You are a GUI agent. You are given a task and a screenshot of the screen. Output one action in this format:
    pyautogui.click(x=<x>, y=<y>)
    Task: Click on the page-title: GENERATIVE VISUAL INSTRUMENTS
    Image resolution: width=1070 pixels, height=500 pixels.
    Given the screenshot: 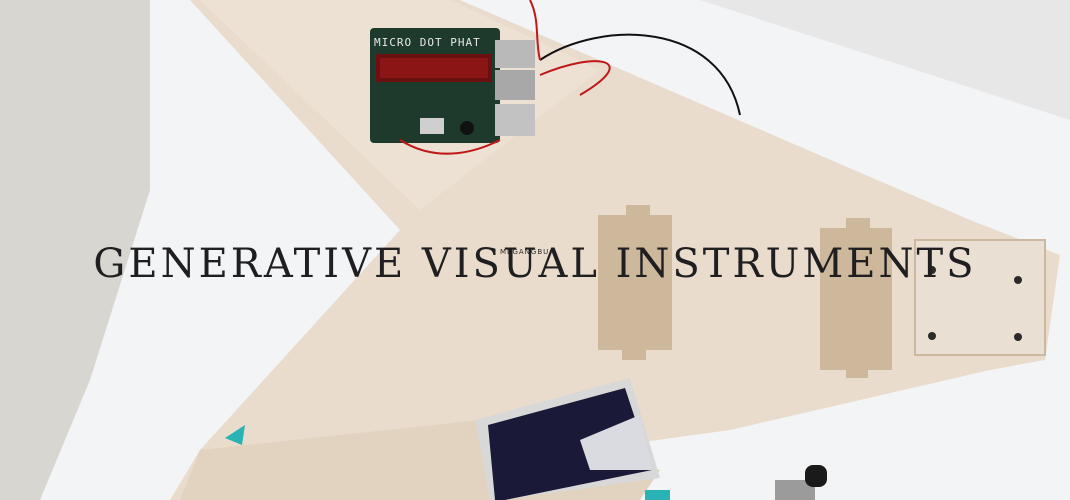 What is the action you would take?
    pyautogui.click(x=535, y=264)
    